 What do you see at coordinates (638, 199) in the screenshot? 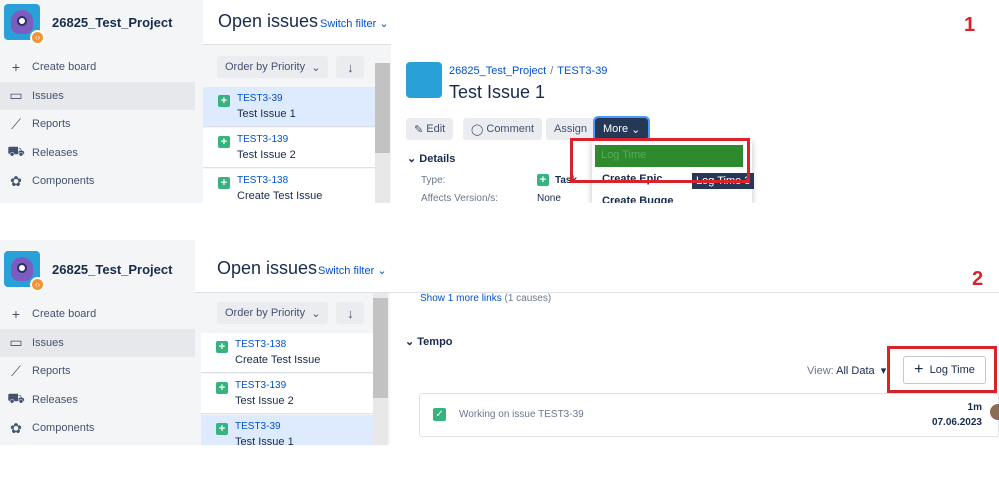
I see `menu-item-create-bugge: Create Bugge` at bounding box center [638, 199].